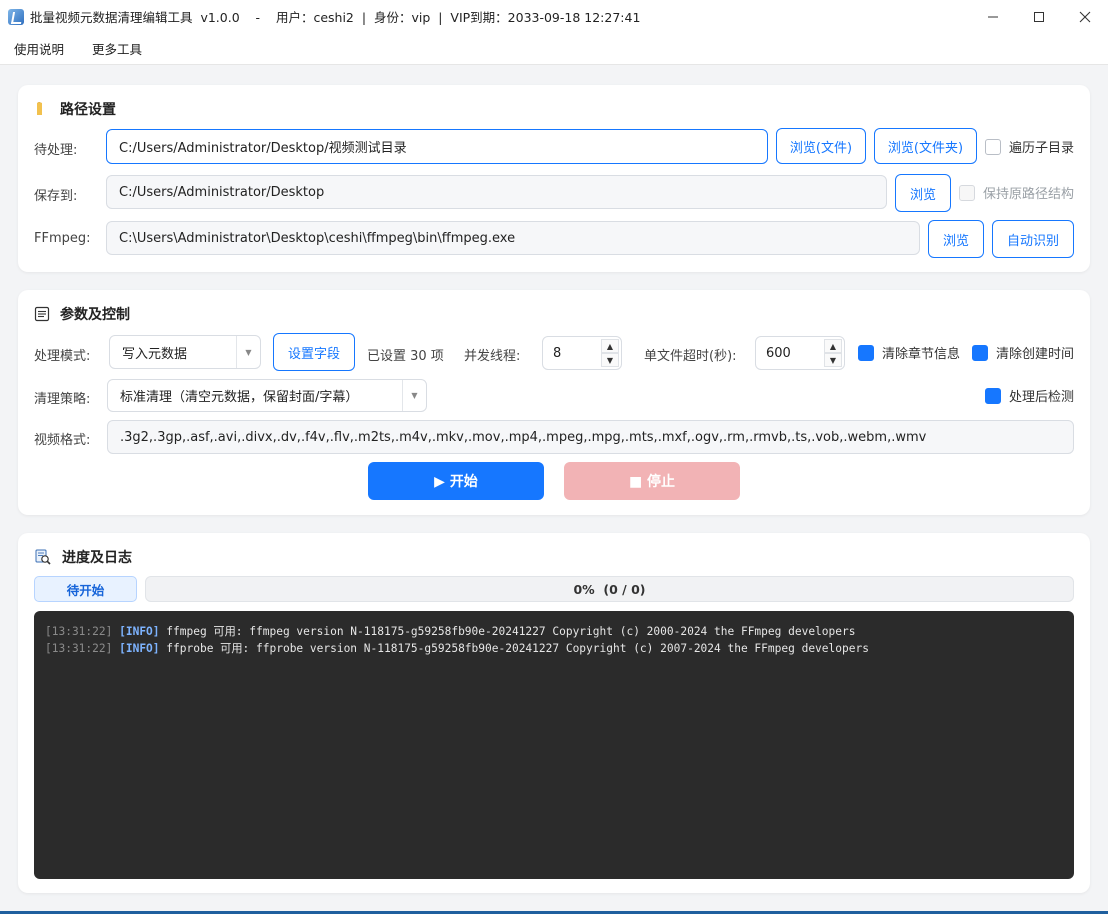 This screenshot has height=914, width=1108. Describe the element at coordinates (1029, 146) in the screenshot. I see `recursive-checkbox: 遍历子目录` at that location.